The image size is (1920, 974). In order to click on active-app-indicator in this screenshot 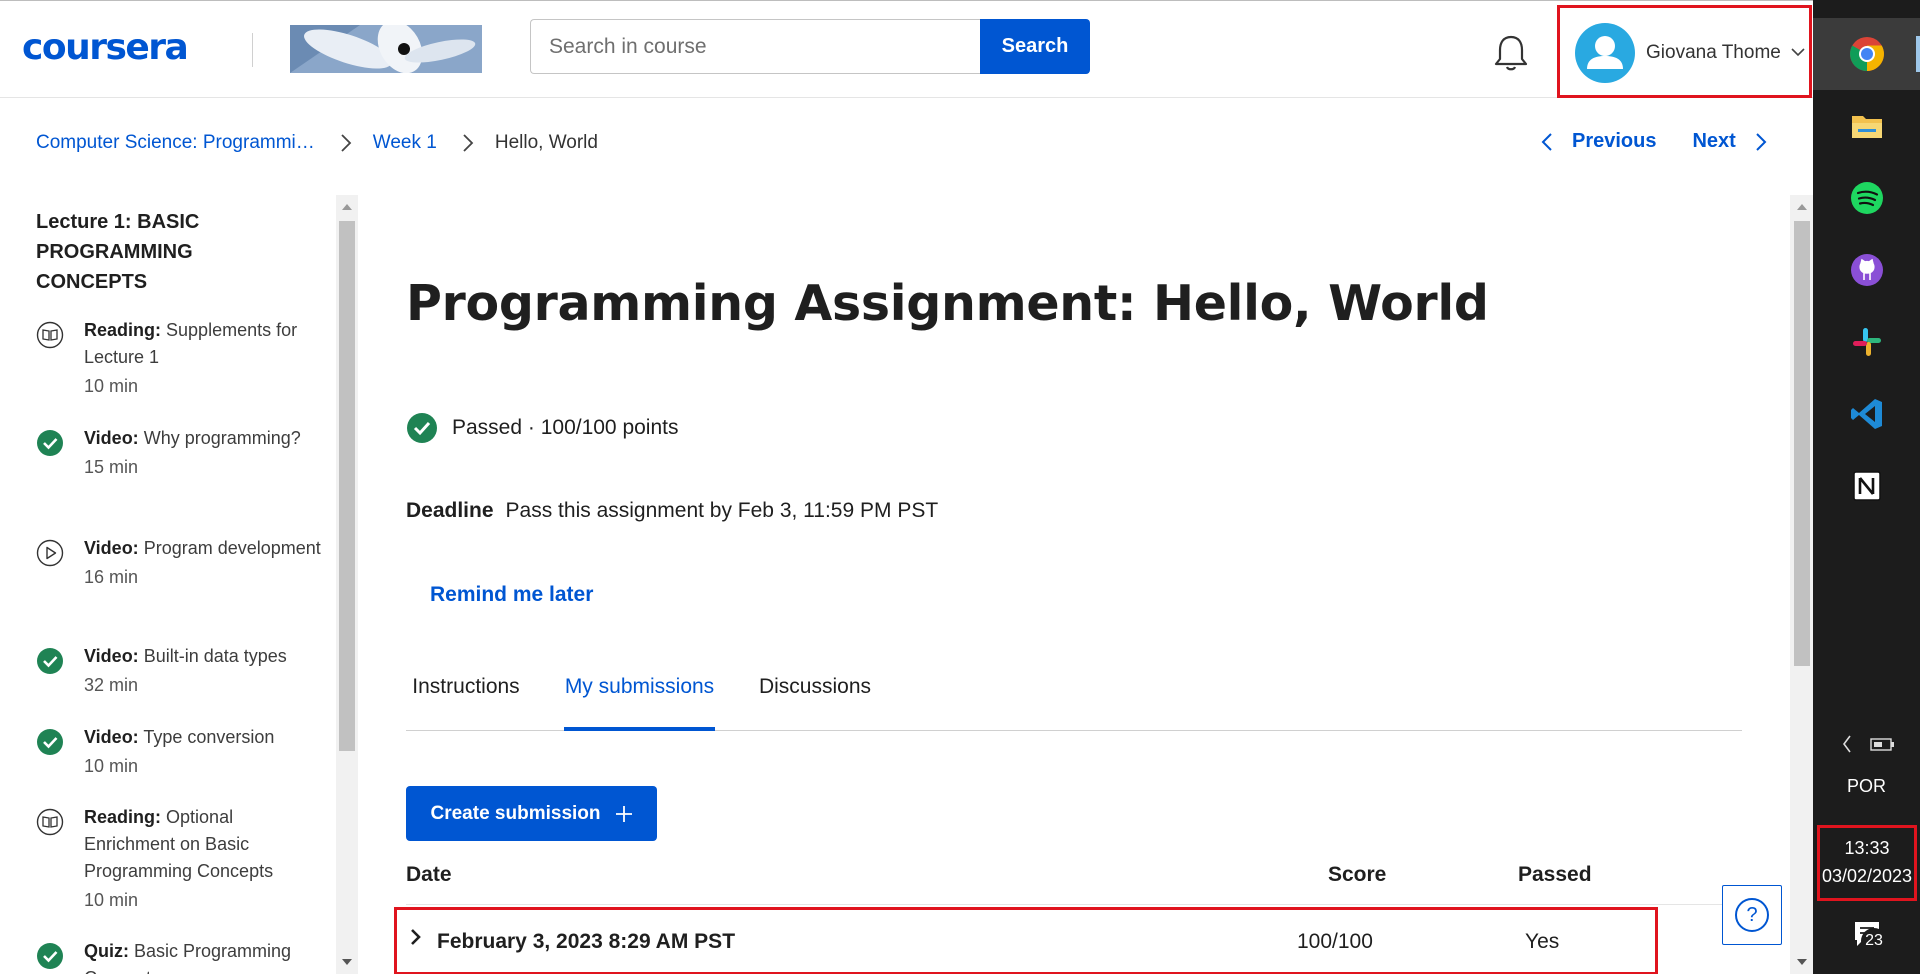, I will do `click(1918, 54)`.